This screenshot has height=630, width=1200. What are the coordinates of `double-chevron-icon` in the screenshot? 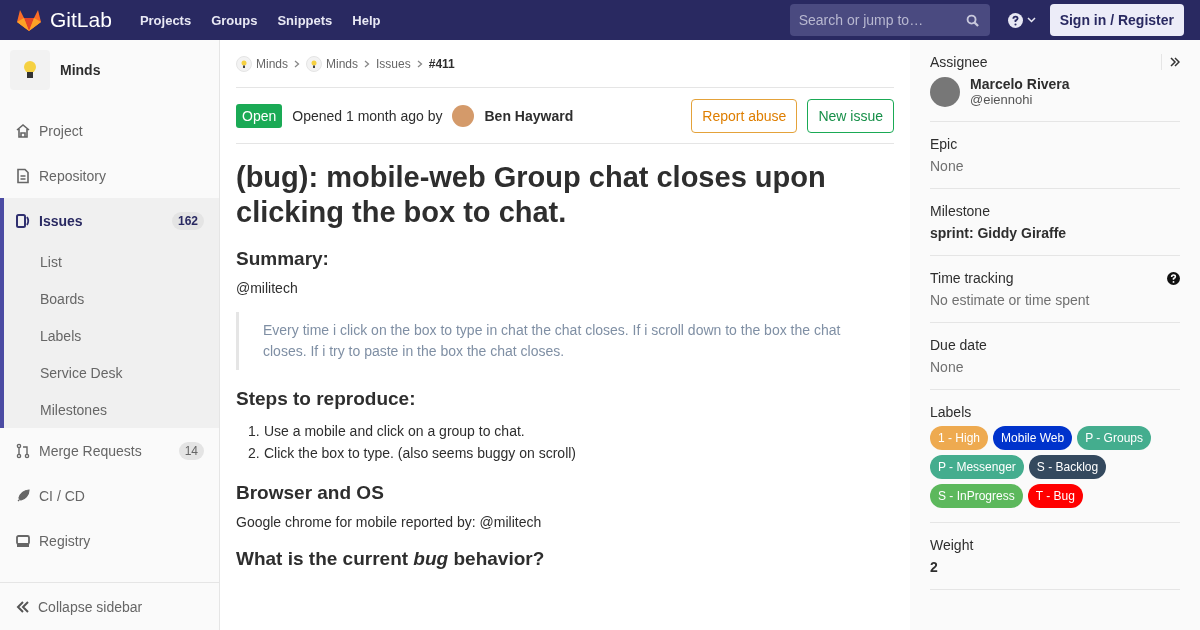 It's located at (23, 606).